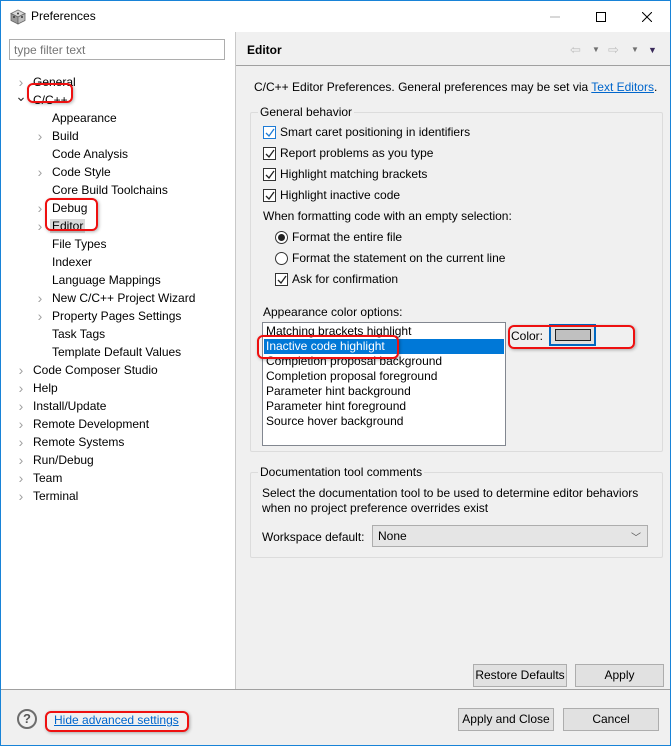  I want to click on back-history-dropdown-icon: ▼, so click(596, 49).